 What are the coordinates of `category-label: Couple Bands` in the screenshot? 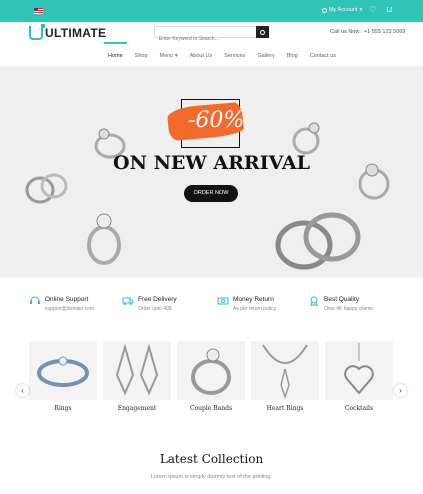 It's located at (211, 408).